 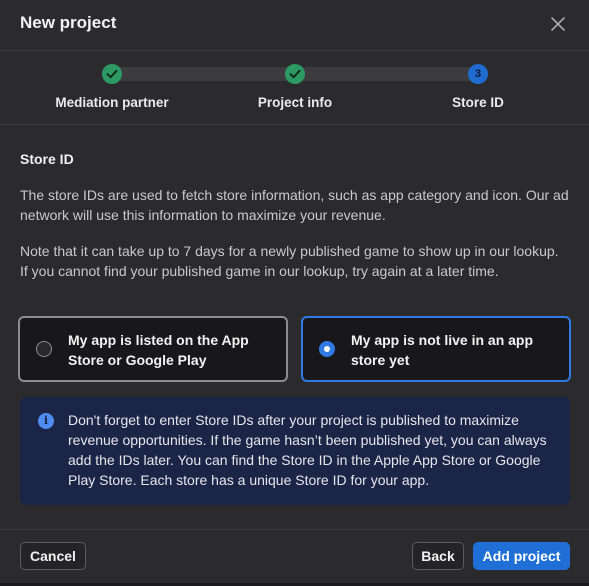 I want to click on dialog-footer: Cancel Back Add project, so click(x=294, y=556).